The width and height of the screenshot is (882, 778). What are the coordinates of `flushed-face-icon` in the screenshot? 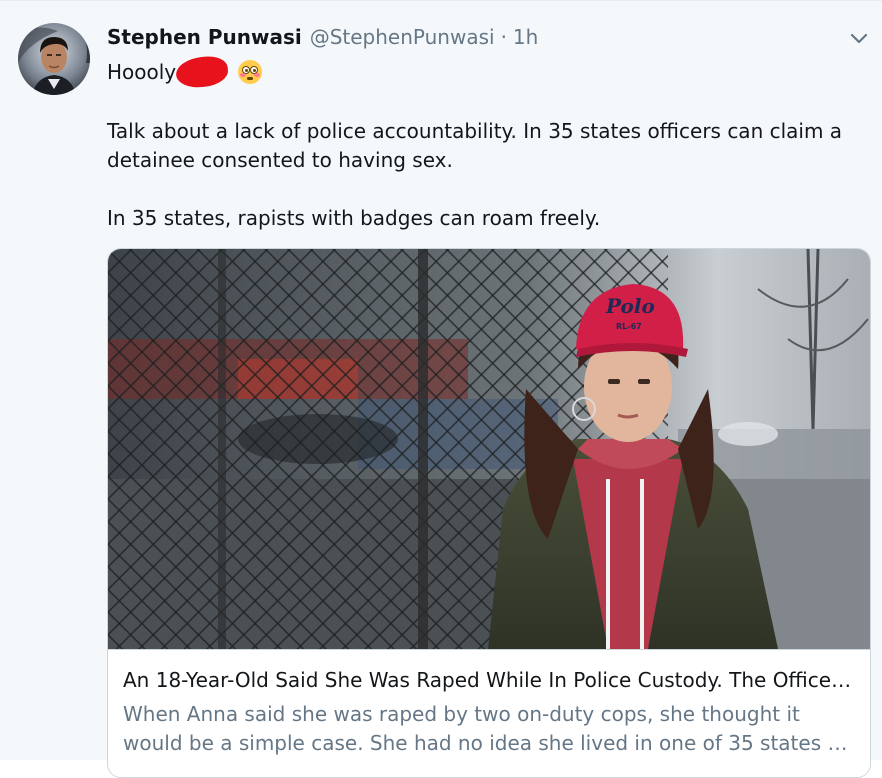 It's located at (250, 72).